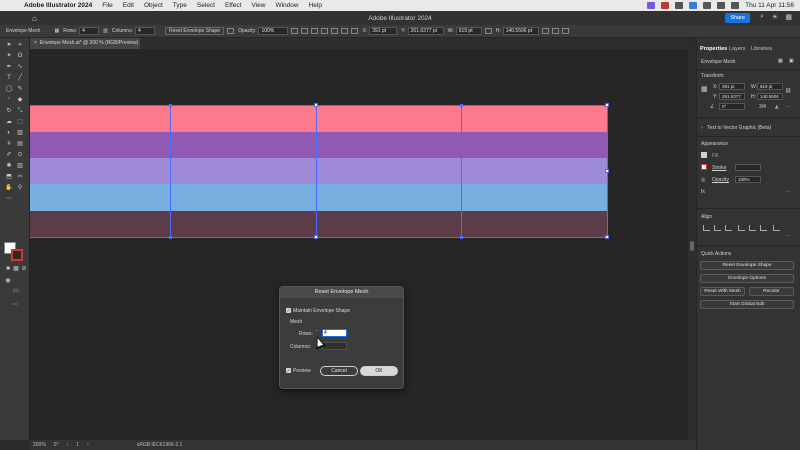 This screenshot has height=450, width=800. I want to click on panel-x-field: 391 pt, so click(732, 86).